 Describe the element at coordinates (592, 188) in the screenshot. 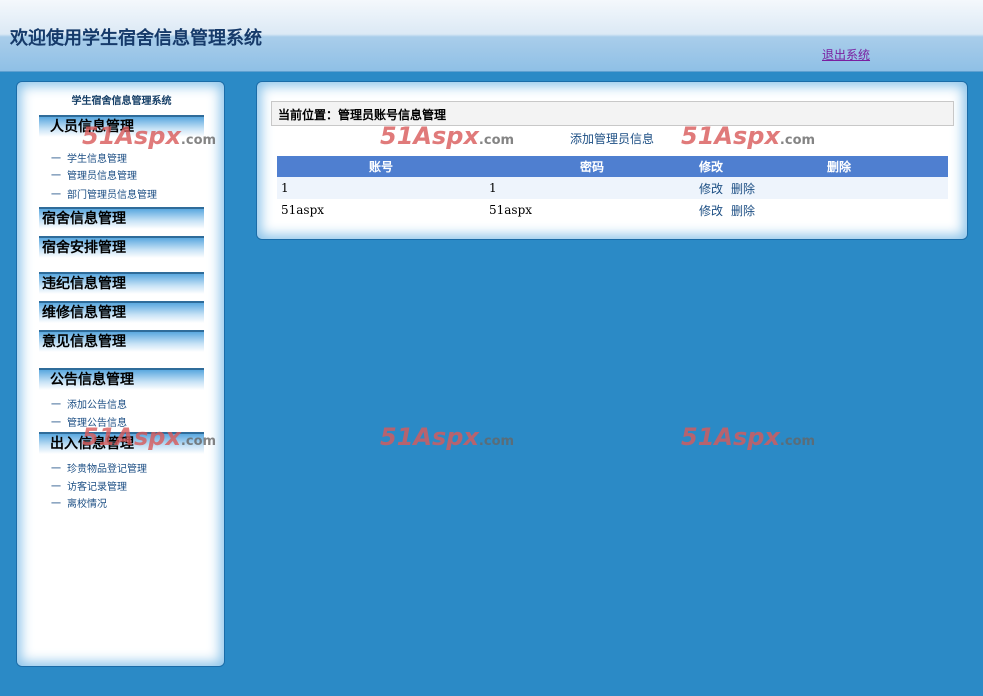

I see `cell-password: 1` at that location.